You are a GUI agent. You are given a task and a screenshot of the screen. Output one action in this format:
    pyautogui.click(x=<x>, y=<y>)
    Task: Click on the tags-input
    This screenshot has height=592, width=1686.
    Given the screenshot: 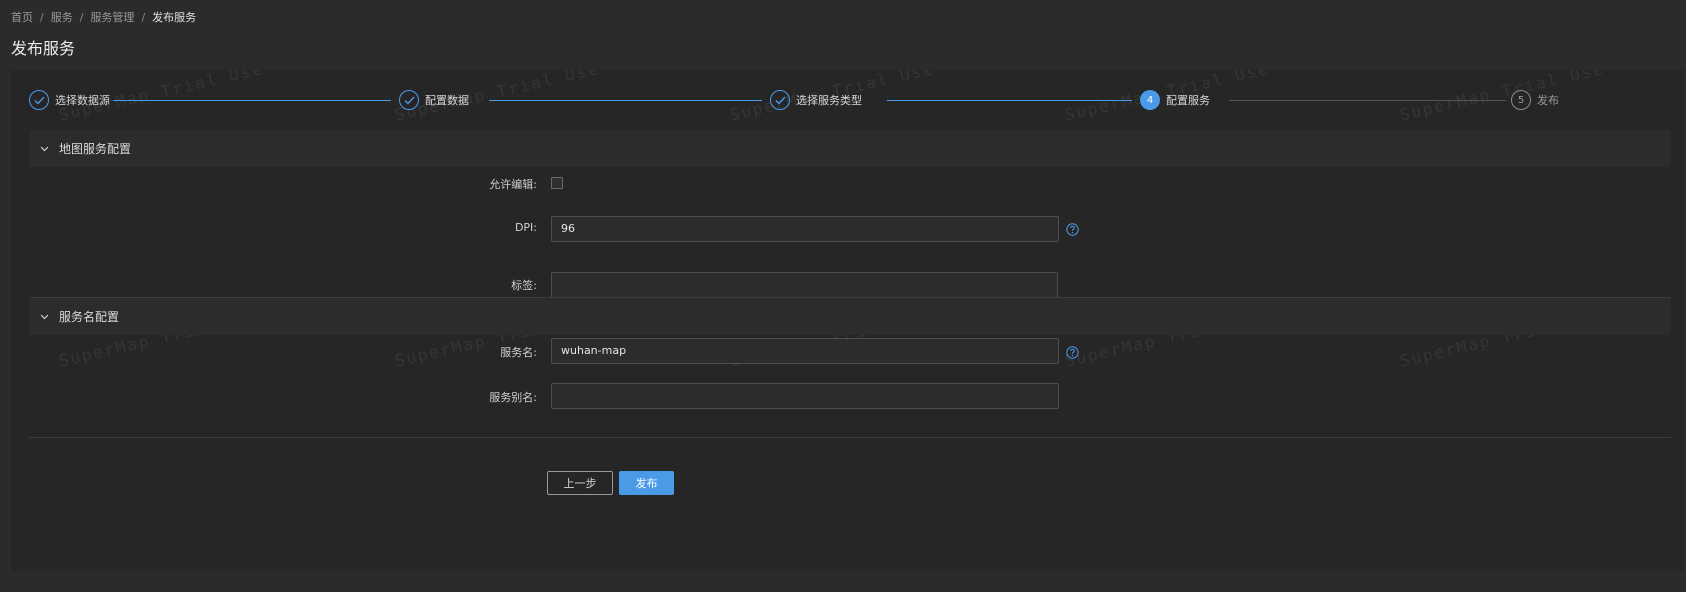 What is the action you would take?
    pyautogui.click(x=804, y=285)
    